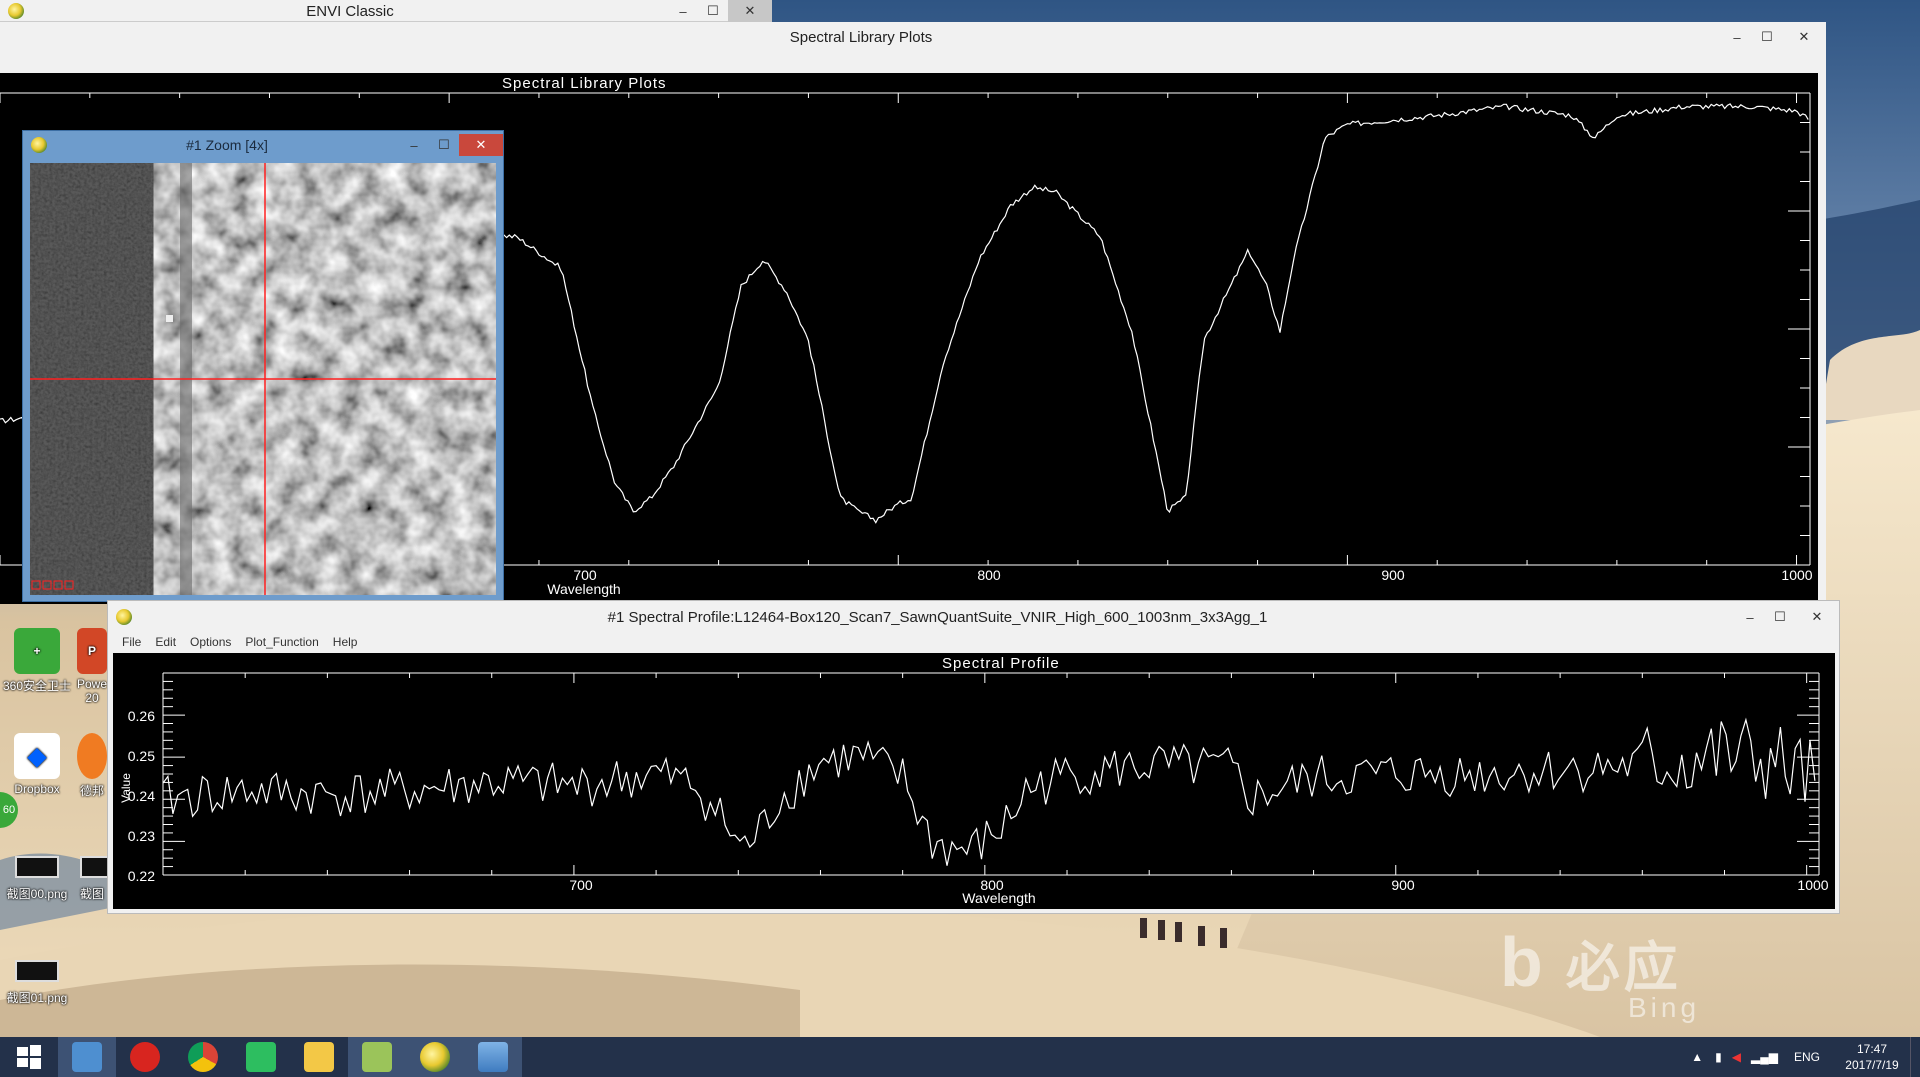 This screenshot has width=1920, height=1077. What do you see at coordinates (861, 37) in the screenshot?
I see `window-title: Spectral Library Plots` at bounding box center [861, 37].